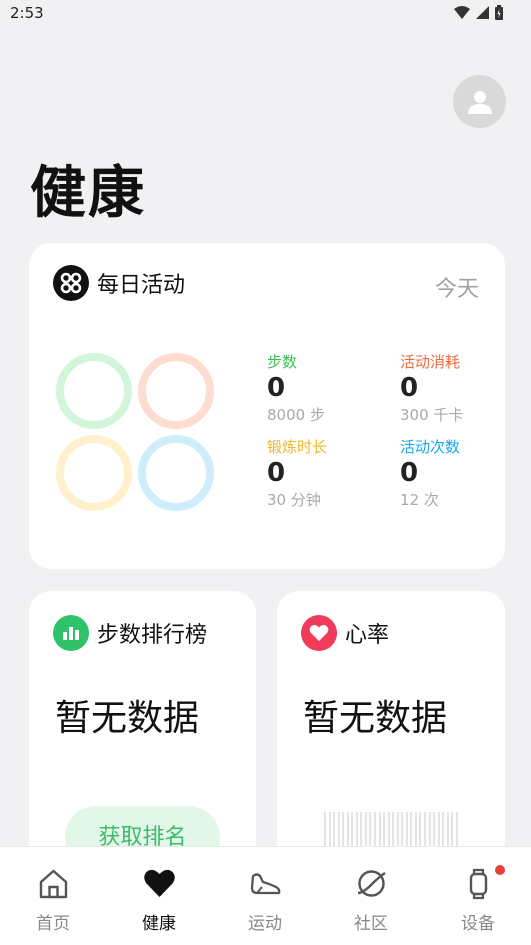  What do you see at coordinates (152, 635) in the screenshot?
I see `step-ranking-title: 步数排行榜` at bounding box center [152, 635].